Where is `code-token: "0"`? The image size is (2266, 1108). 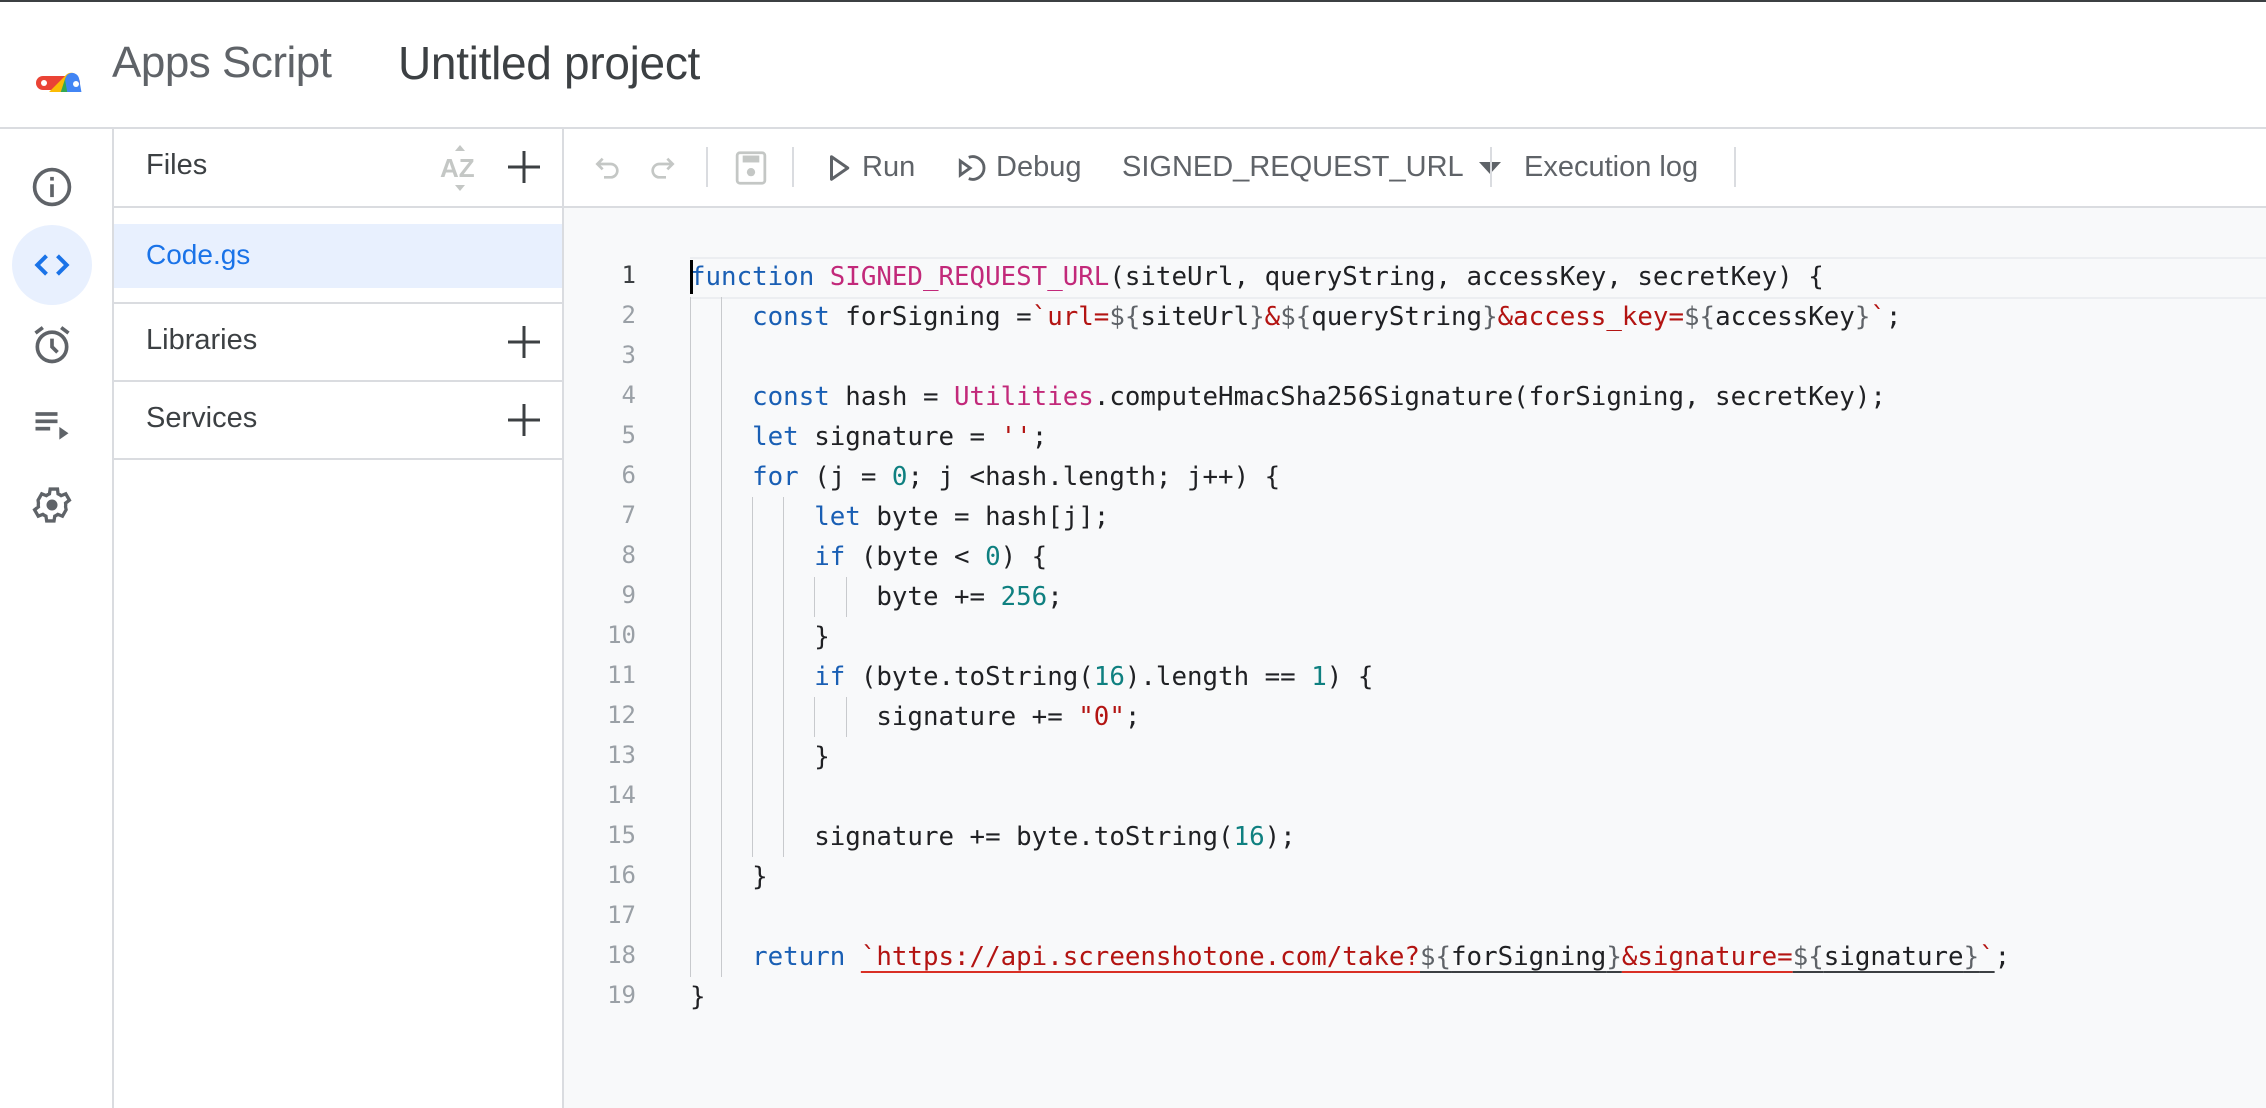 code-token: "0" is located at coordinates (1101, 717).